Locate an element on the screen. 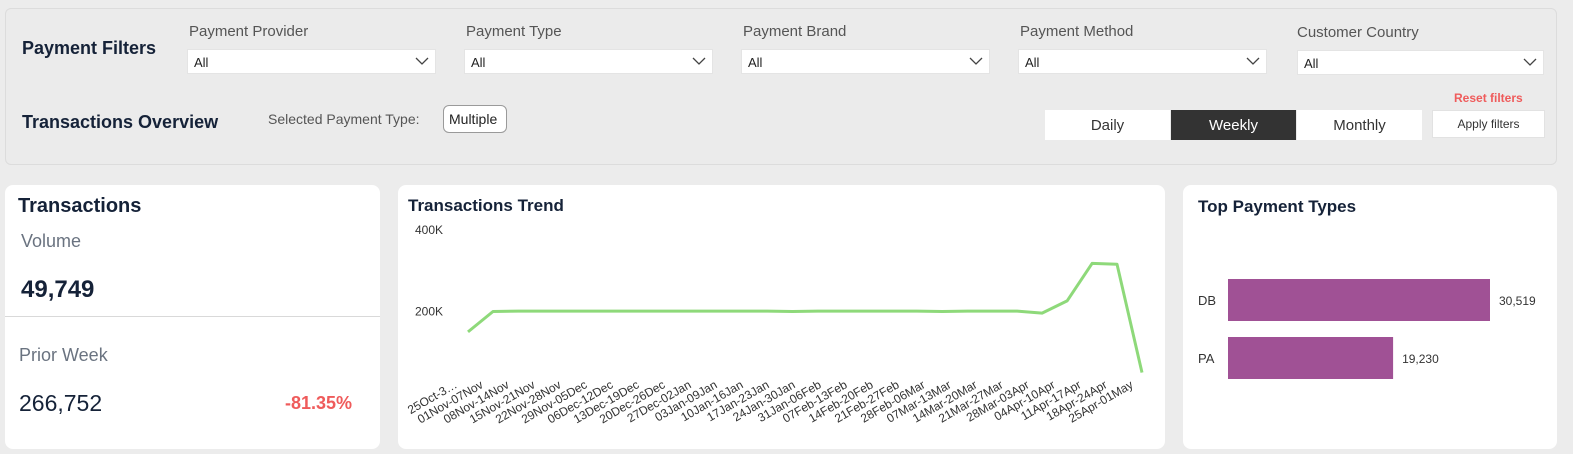 This screenshot has width=1573, height=454. filter-label-payment-provider: Payment Provider is located at coordinates (249, 31).